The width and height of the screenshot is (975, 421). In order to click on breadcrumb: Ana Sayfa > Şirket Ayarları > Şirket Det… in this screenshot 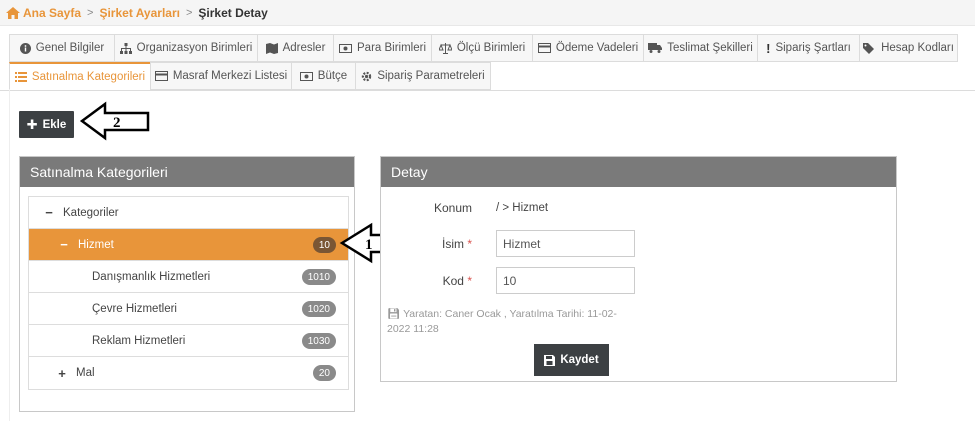, I will do `click(487, 13)`.